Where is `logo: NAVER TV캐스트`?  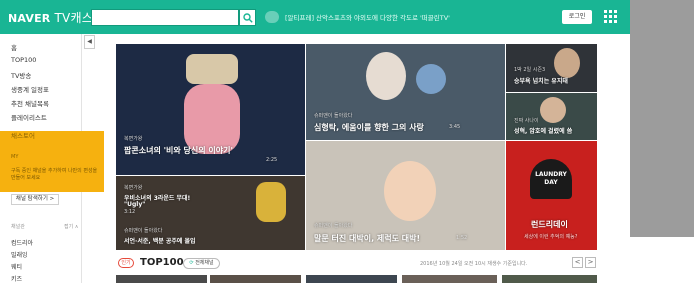
logo: NAVER TV캐스트 is located at coordinates (56, 17).